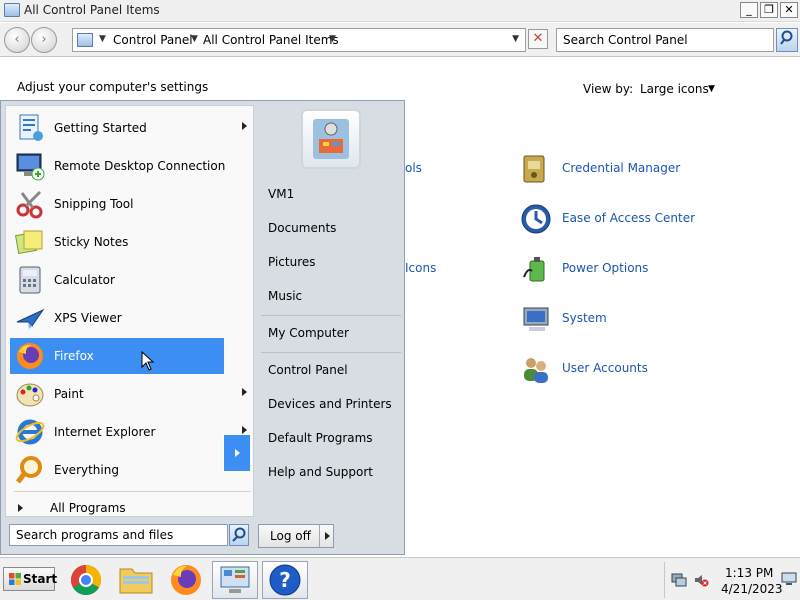 This screenshot has width=800, height=600. Describe the element at coordinates (130, 280) in the screenshot. I see `program-calculator: Calculator` at that location.